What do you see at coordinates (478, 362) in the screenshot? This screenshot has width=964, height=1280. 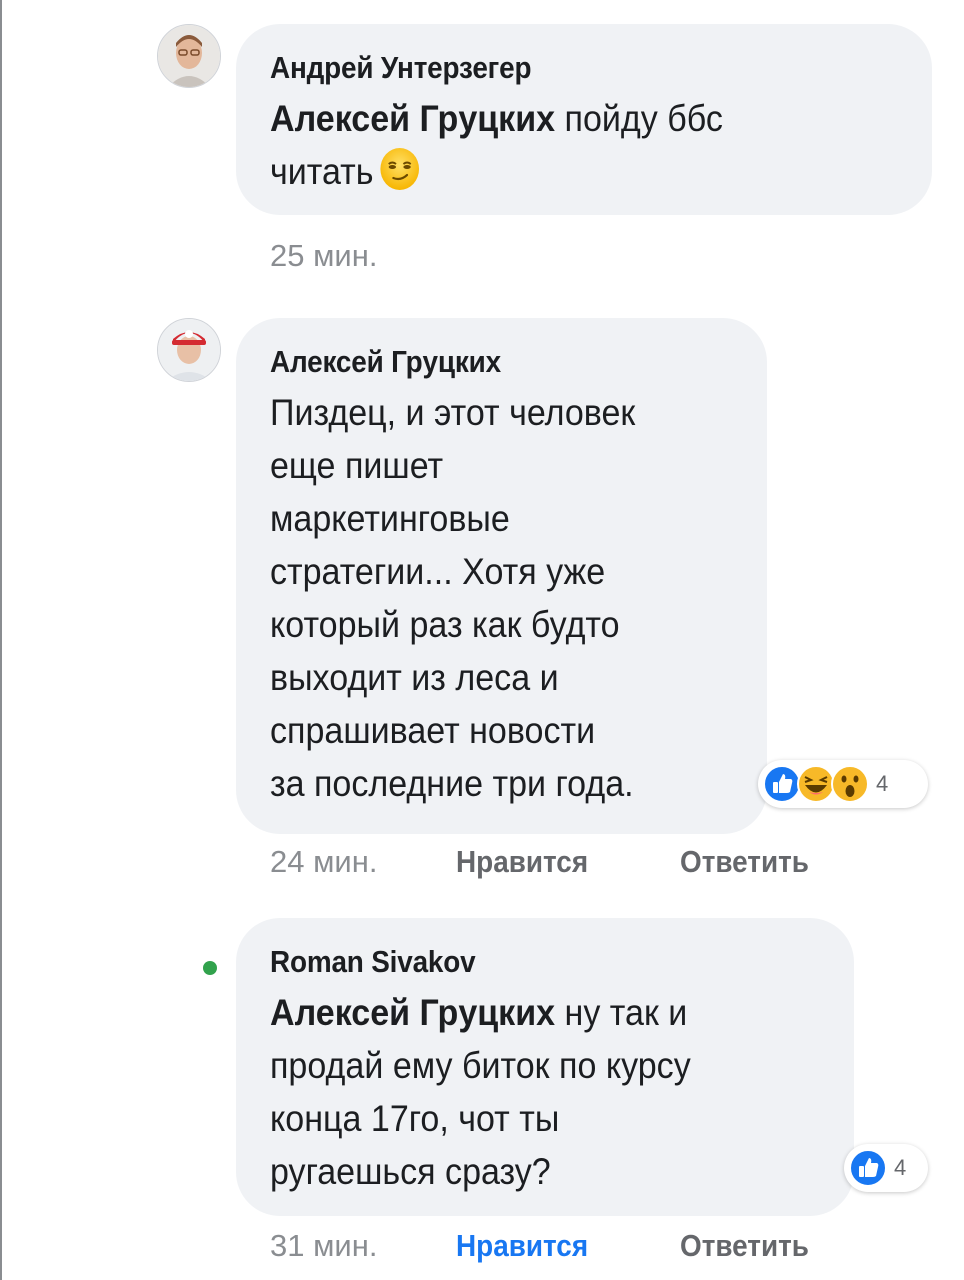 I see `comment-author: Алексей Грyцких` at bounding box center [478, 362].